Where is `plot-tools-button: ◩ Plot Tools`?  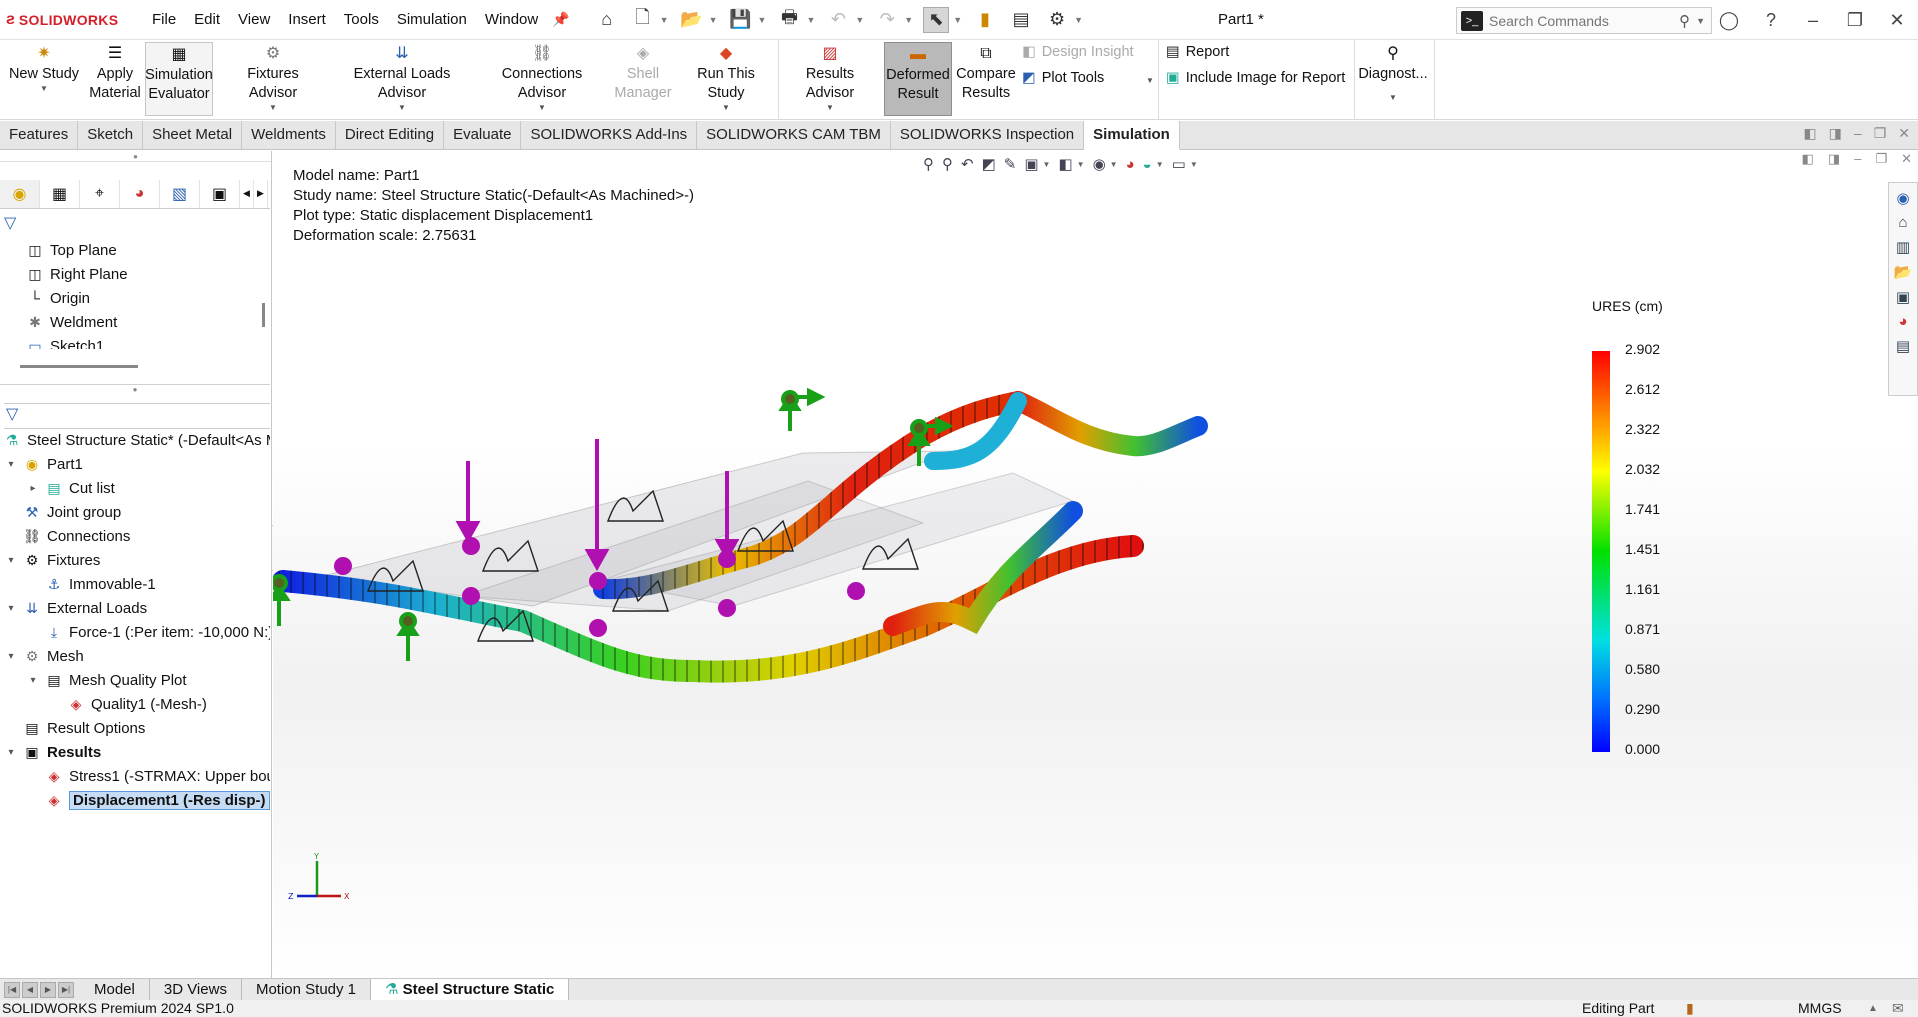 plot-tools-button: ◩ Plot Tools is located at coordinates (1063, 78).